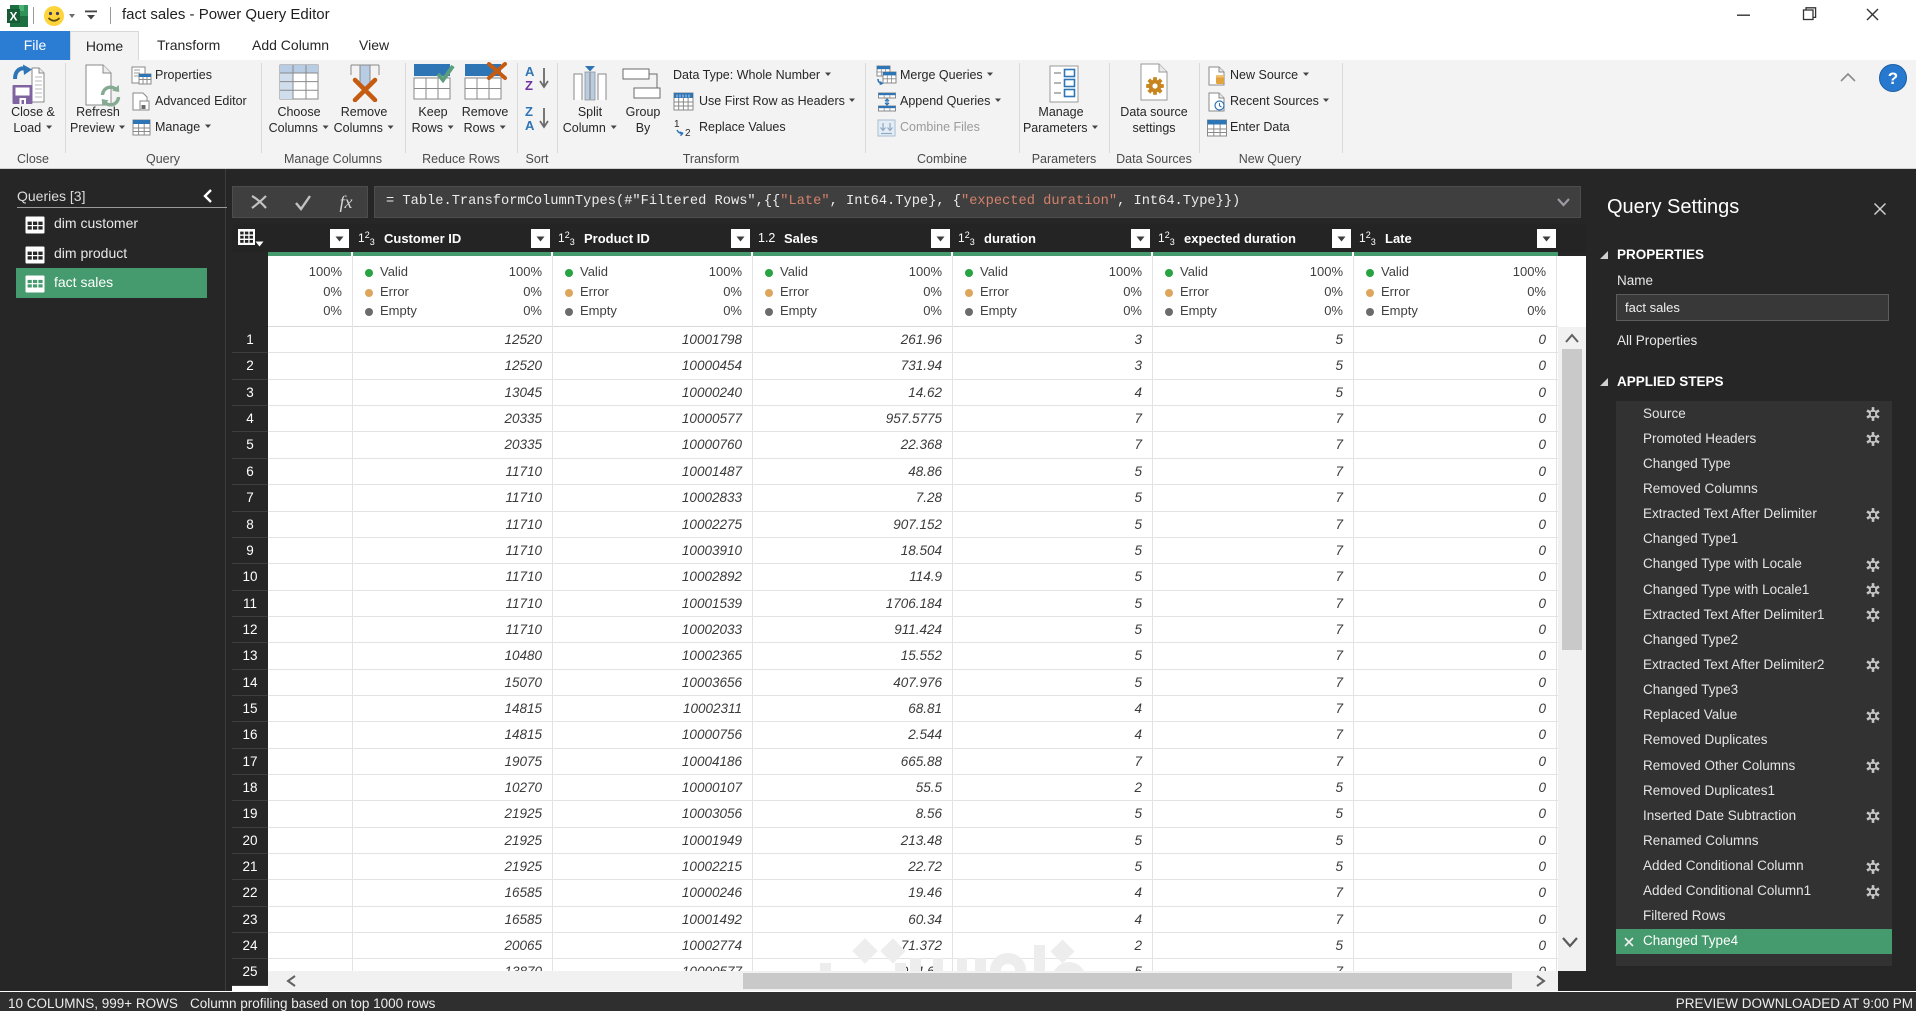 Image resolution: width=1916 pixels, height=1011 pixels. Describe the element at coordinates (688, 133) in the screenshot. I see `svg-text: 2` at that location.